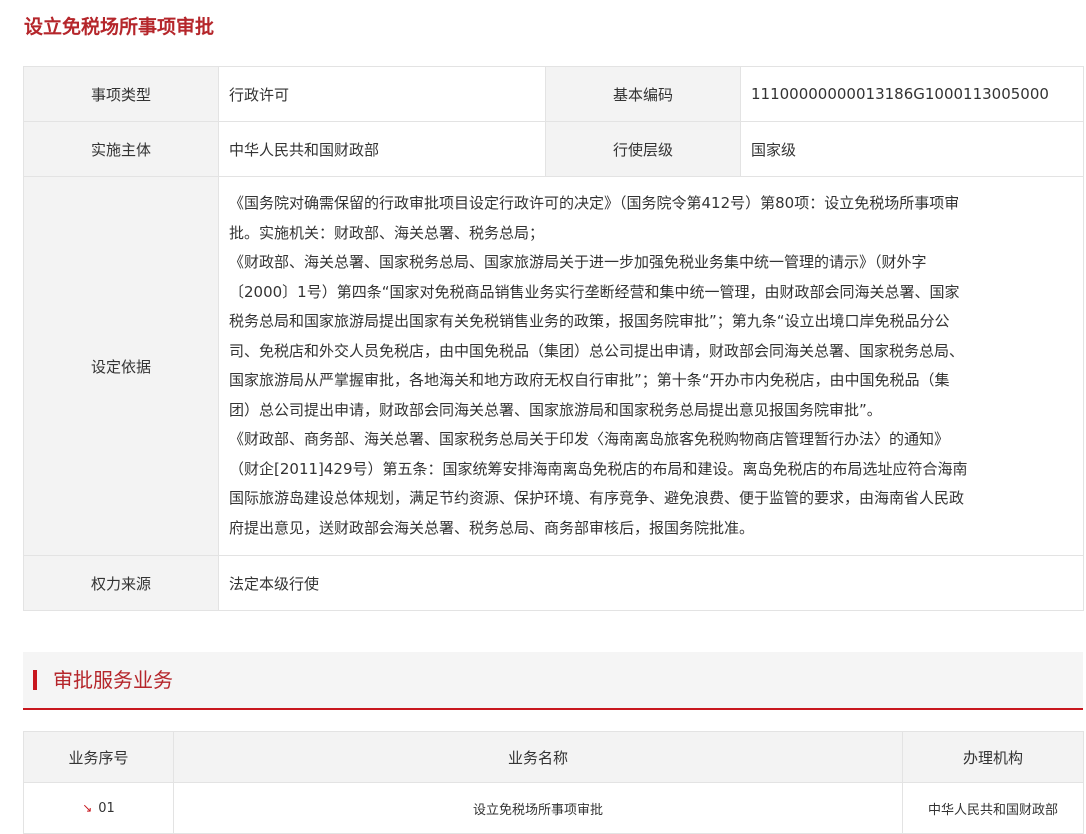  What do you see at coordinates (912, 149) in the screenshot?
I see `level-value: 国家级` at bounding box center [912, 149].